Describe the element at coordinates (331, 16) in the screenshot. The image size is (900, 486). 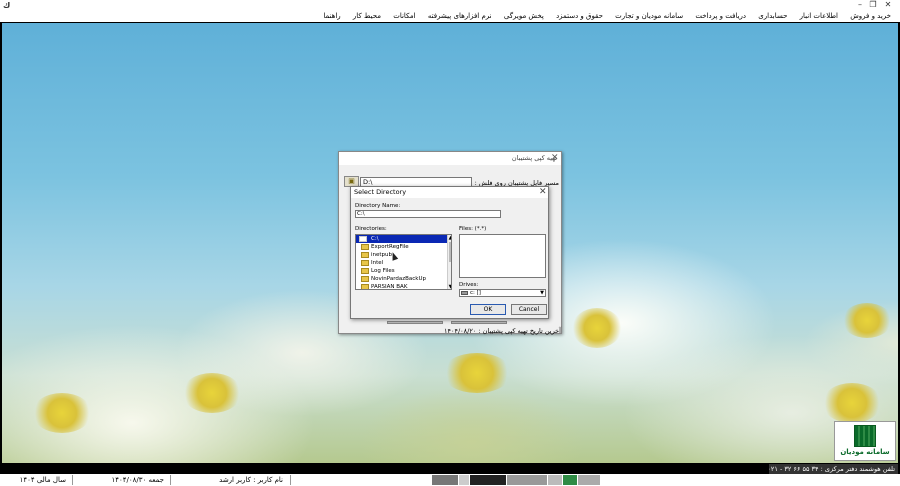
I see `menu-help: راهنما` at that location.